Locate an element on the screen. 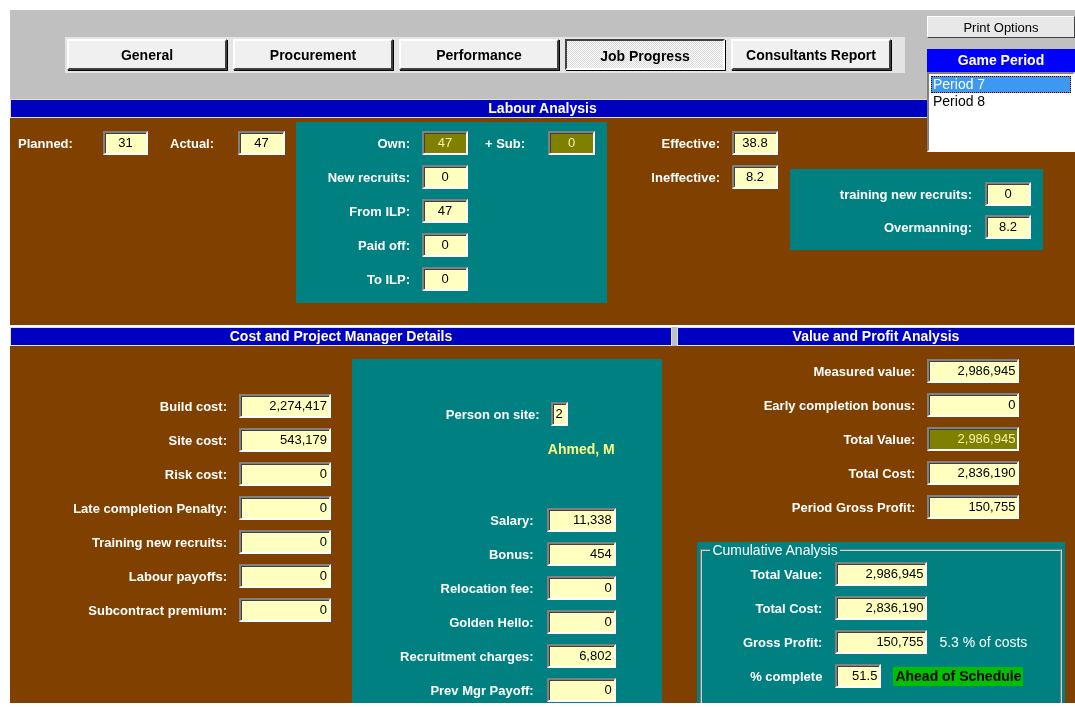 This screenshot has height=707, width=1075. field-label: Golden Hello: is located at coordinates (491, 622).